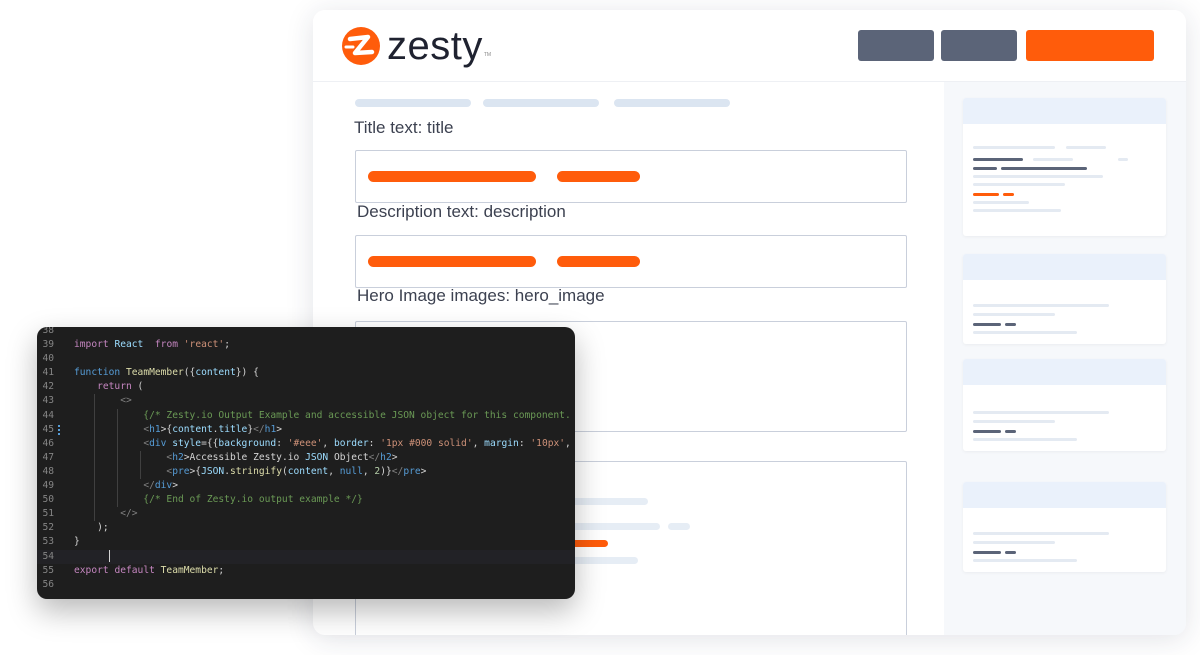  I want to click on description-field, so click(631, 261).